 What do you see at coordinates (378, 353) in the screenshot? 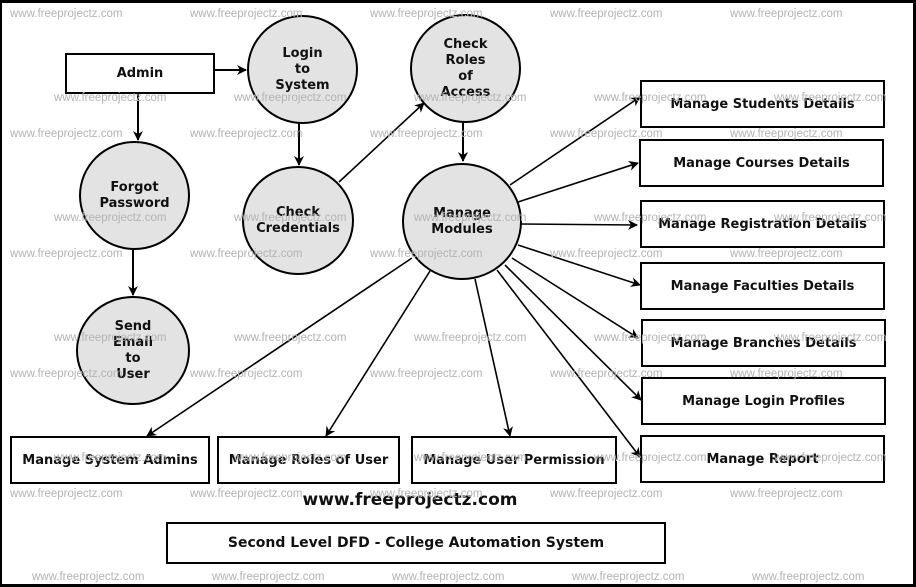
I see `flow-modules-roles` at bounding box center [378, 353].